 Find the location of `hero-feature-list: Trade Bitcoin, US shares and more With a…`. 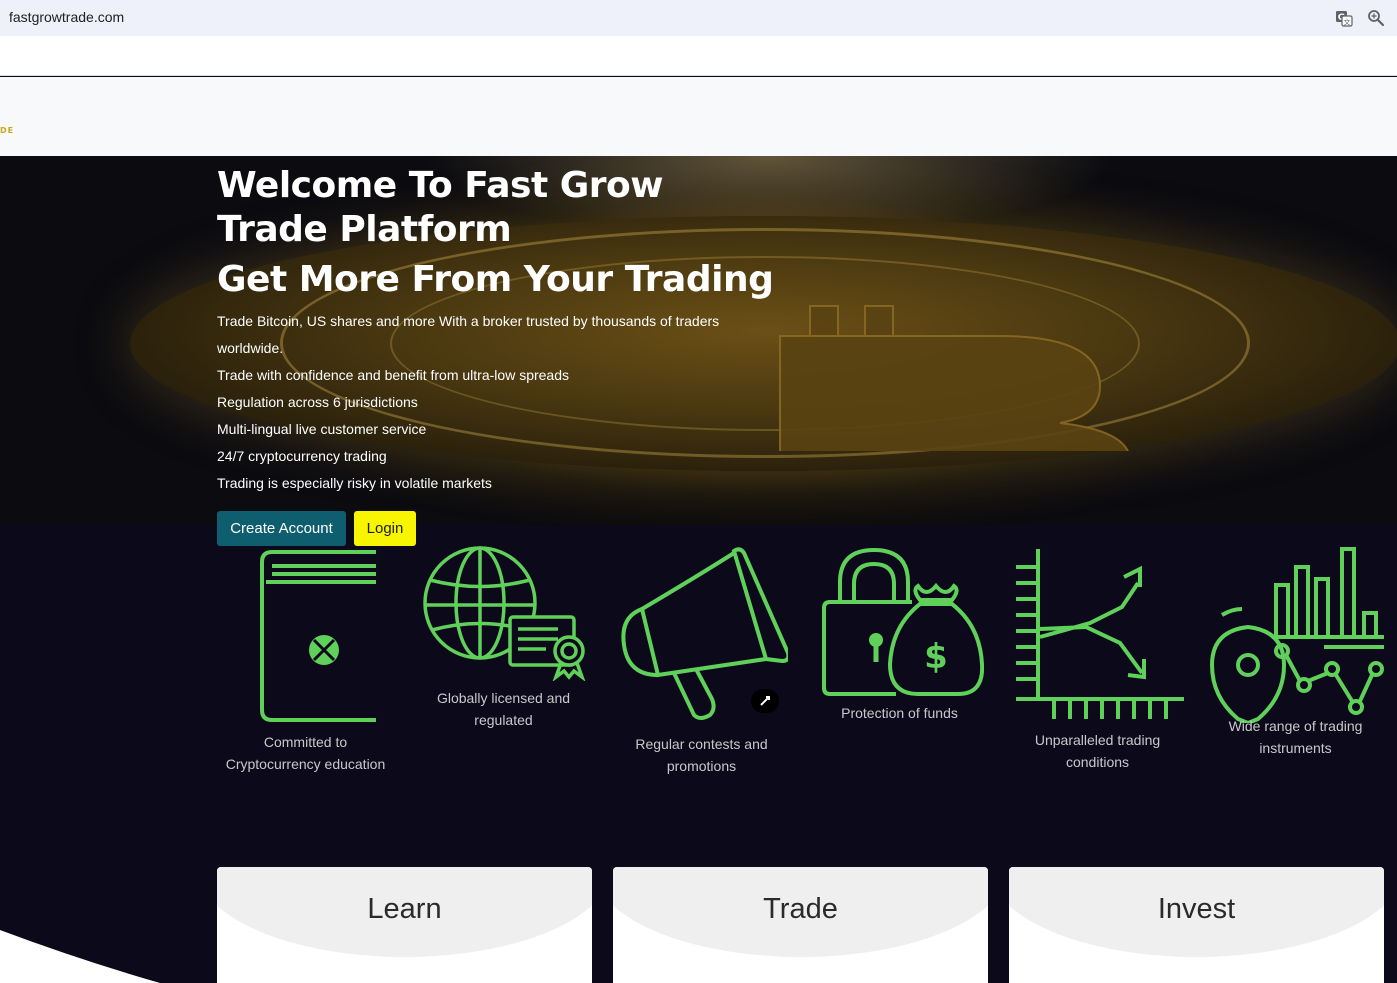

hero-feature-list: Trade Bitcoin, US shares and more With a… is located at coordinates (497, 402).